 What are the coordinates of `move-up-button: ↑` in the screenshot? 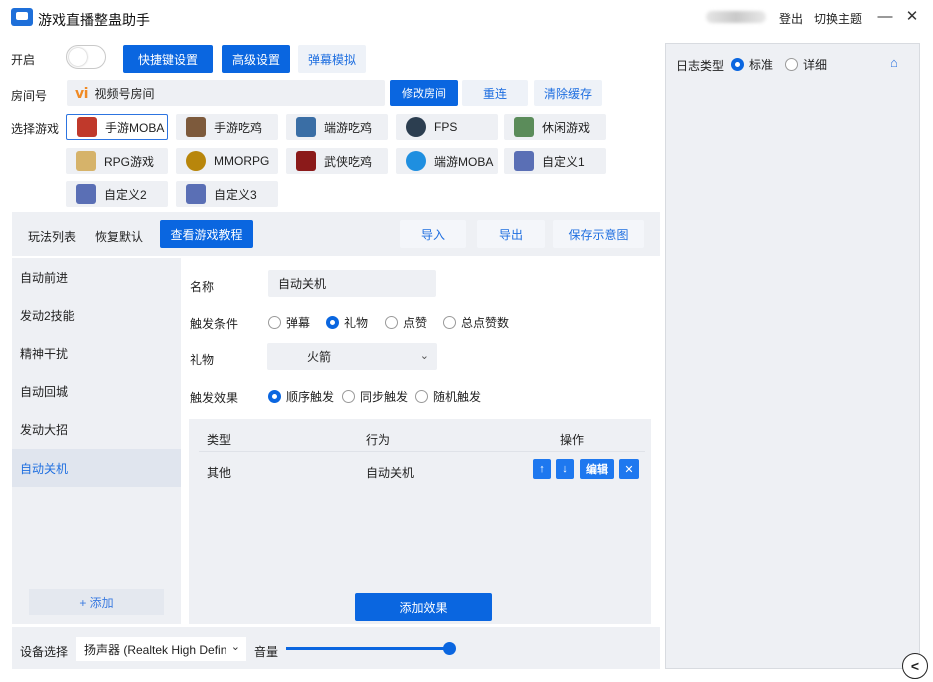 It's located at (542, 469).